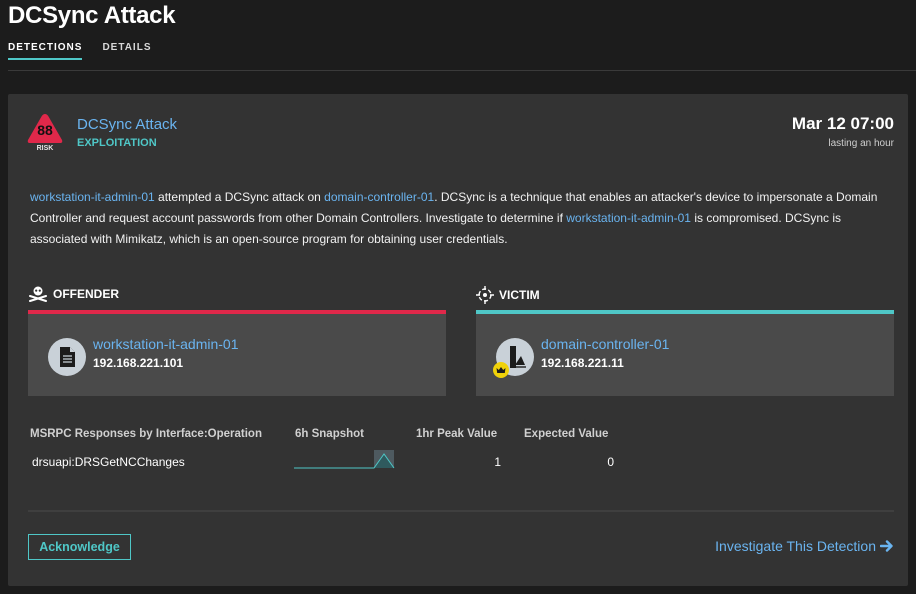 This screenshot has width=916, height=594. Describe the element at coordinates (45, 148) in the screenshot. I see `risk-label: RISK` at that location.